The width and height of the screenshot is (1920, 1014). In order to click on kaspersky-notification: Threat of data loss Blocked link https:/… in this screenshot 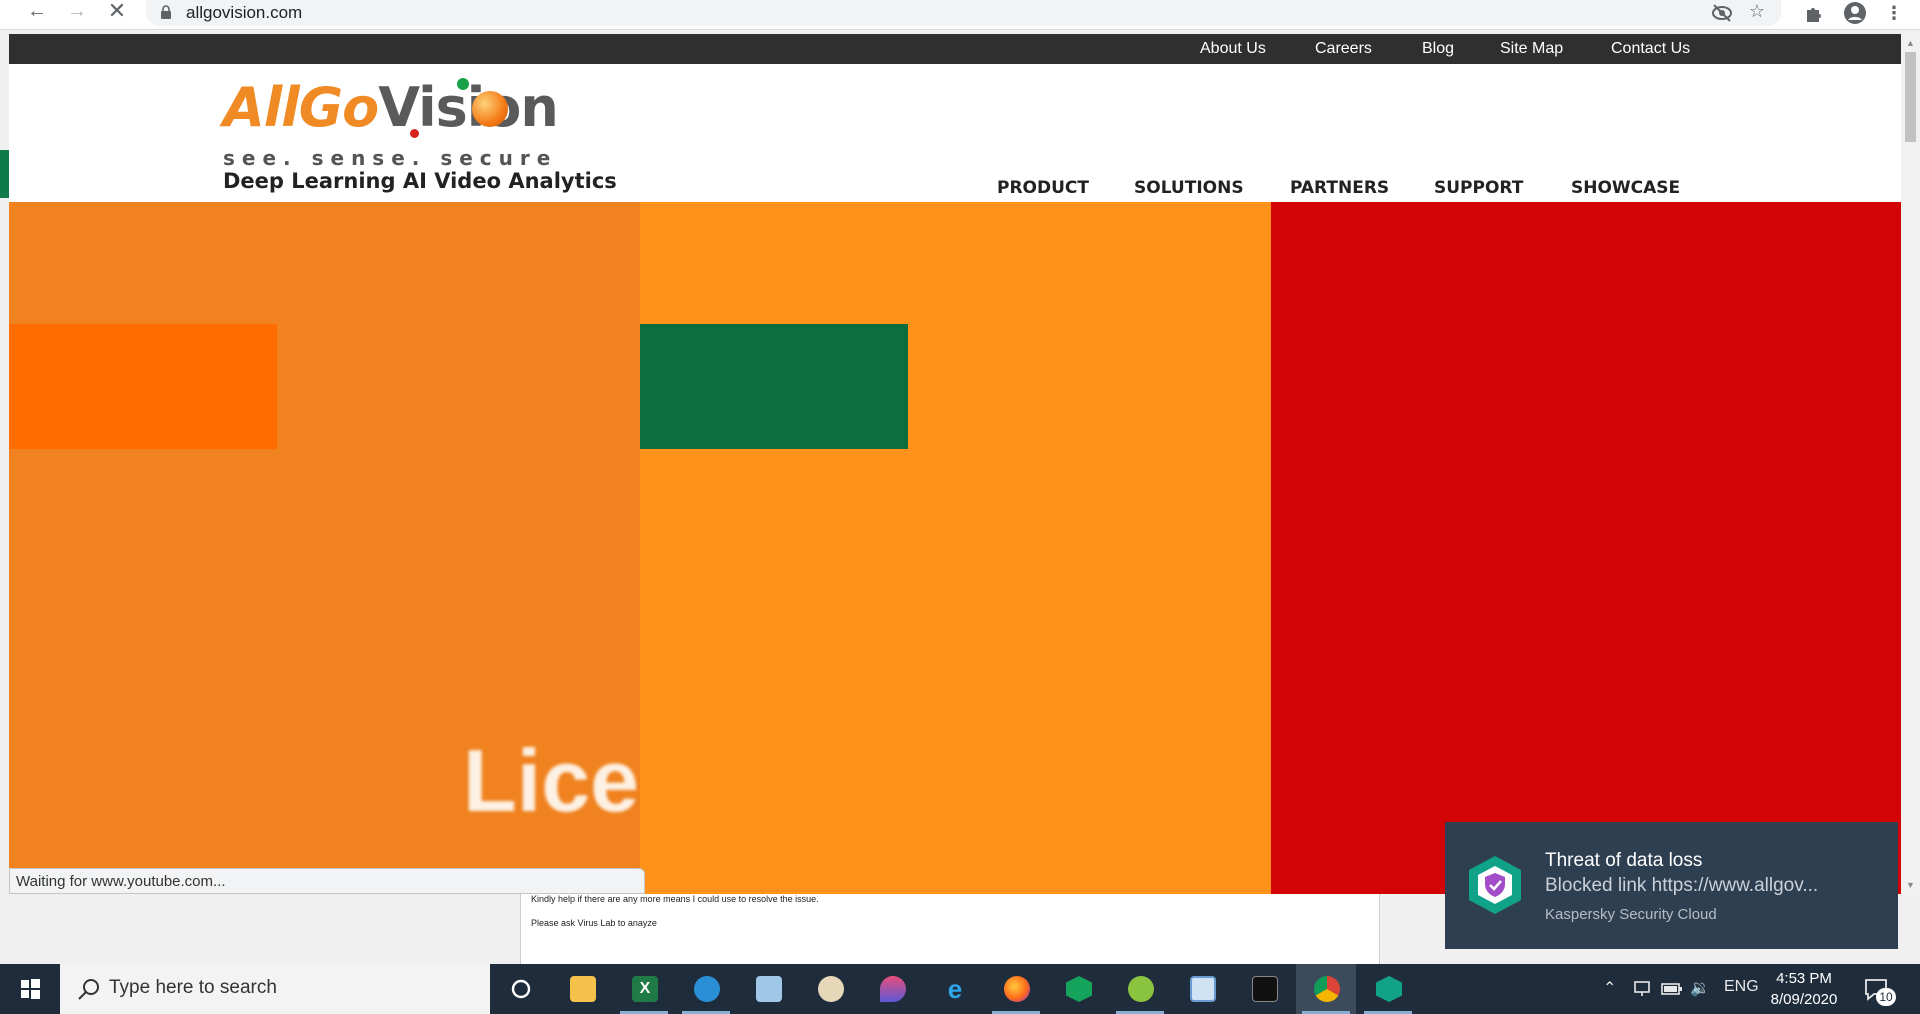, I will do `click(1671, 885)`.